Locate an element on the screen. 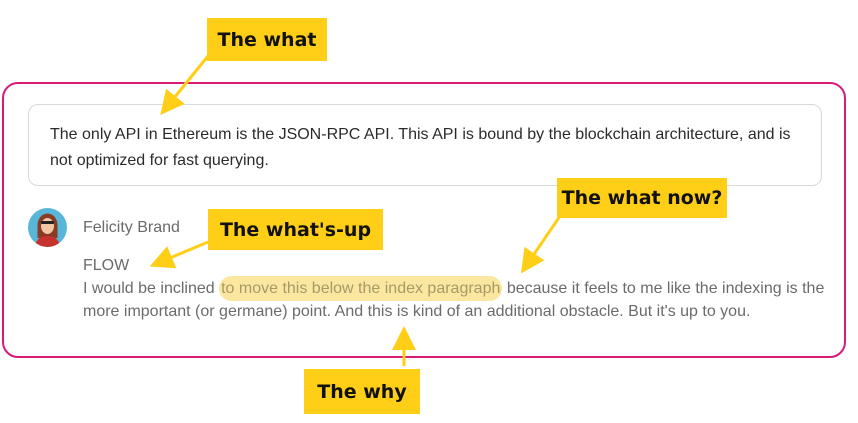  comment-author: Felicity Brand is located at coordinates (131, 228).